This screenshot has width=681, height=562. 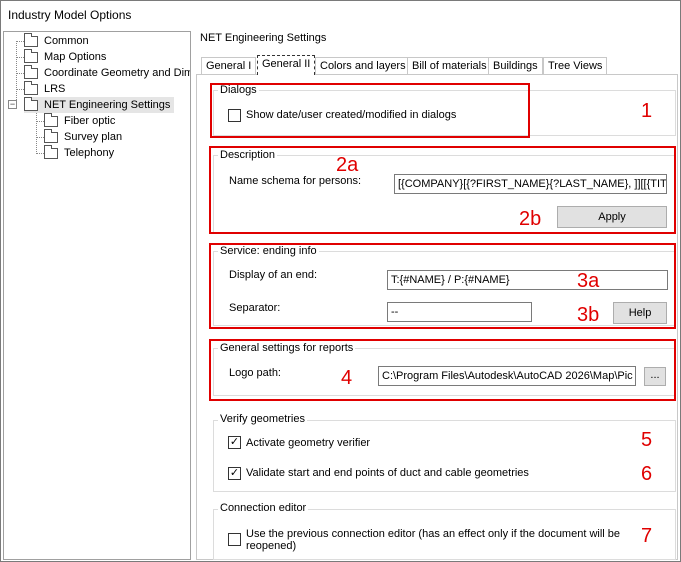 What do you see at coordinates (588, 281) in the screenshot?
I see `annotation-number-3a: 3a` at bounding box center [588, 281].